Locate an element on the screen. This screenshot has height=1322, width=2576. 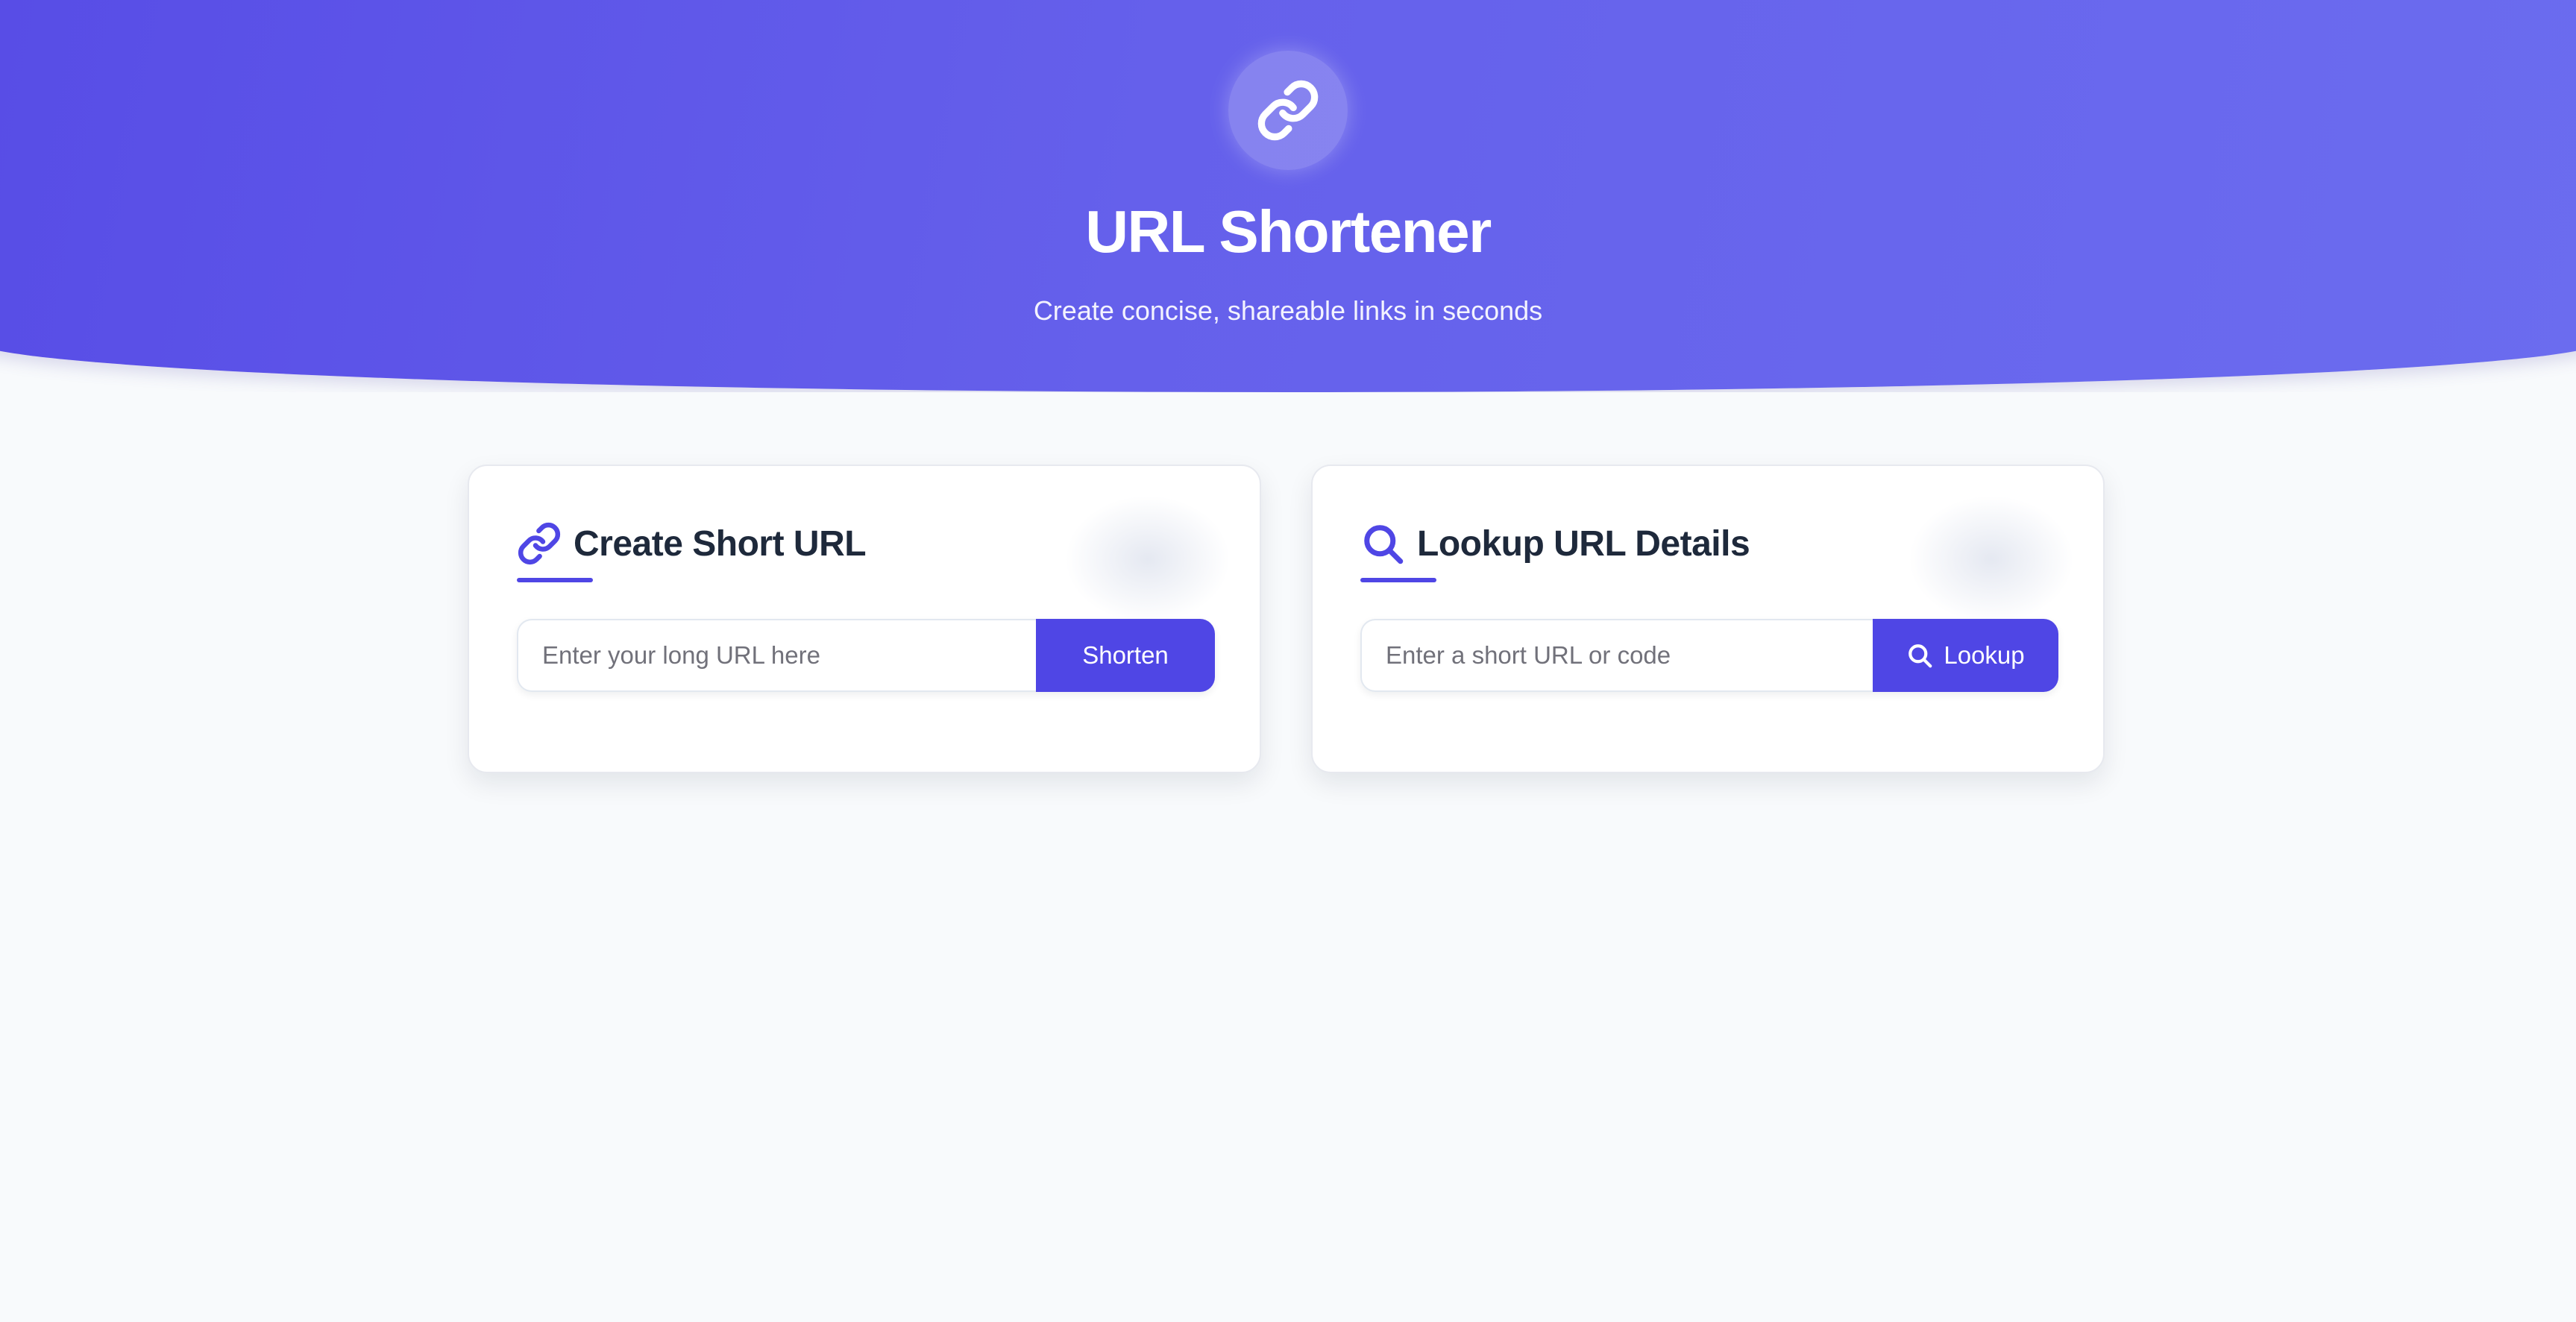
logo-badge is located at coordinates (1288, 110).